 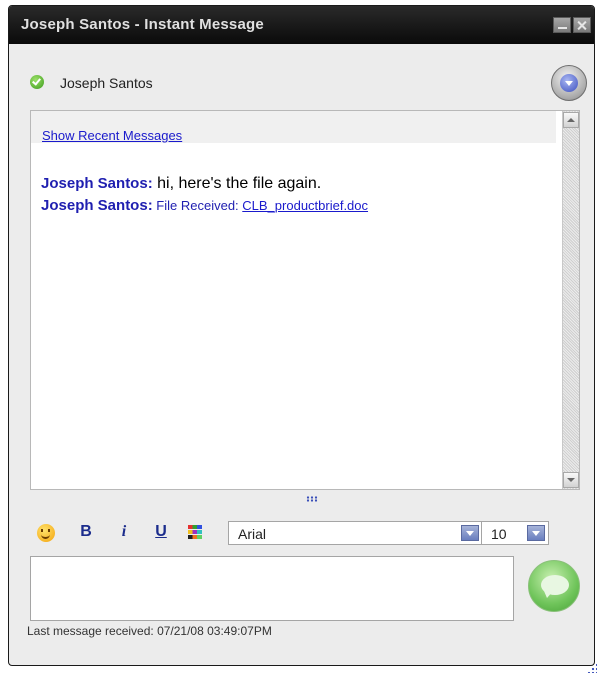 What do you see at coordinates (562, 25) in the screenshot?
I see `minimize-icon` at bounding box center [562, 25].